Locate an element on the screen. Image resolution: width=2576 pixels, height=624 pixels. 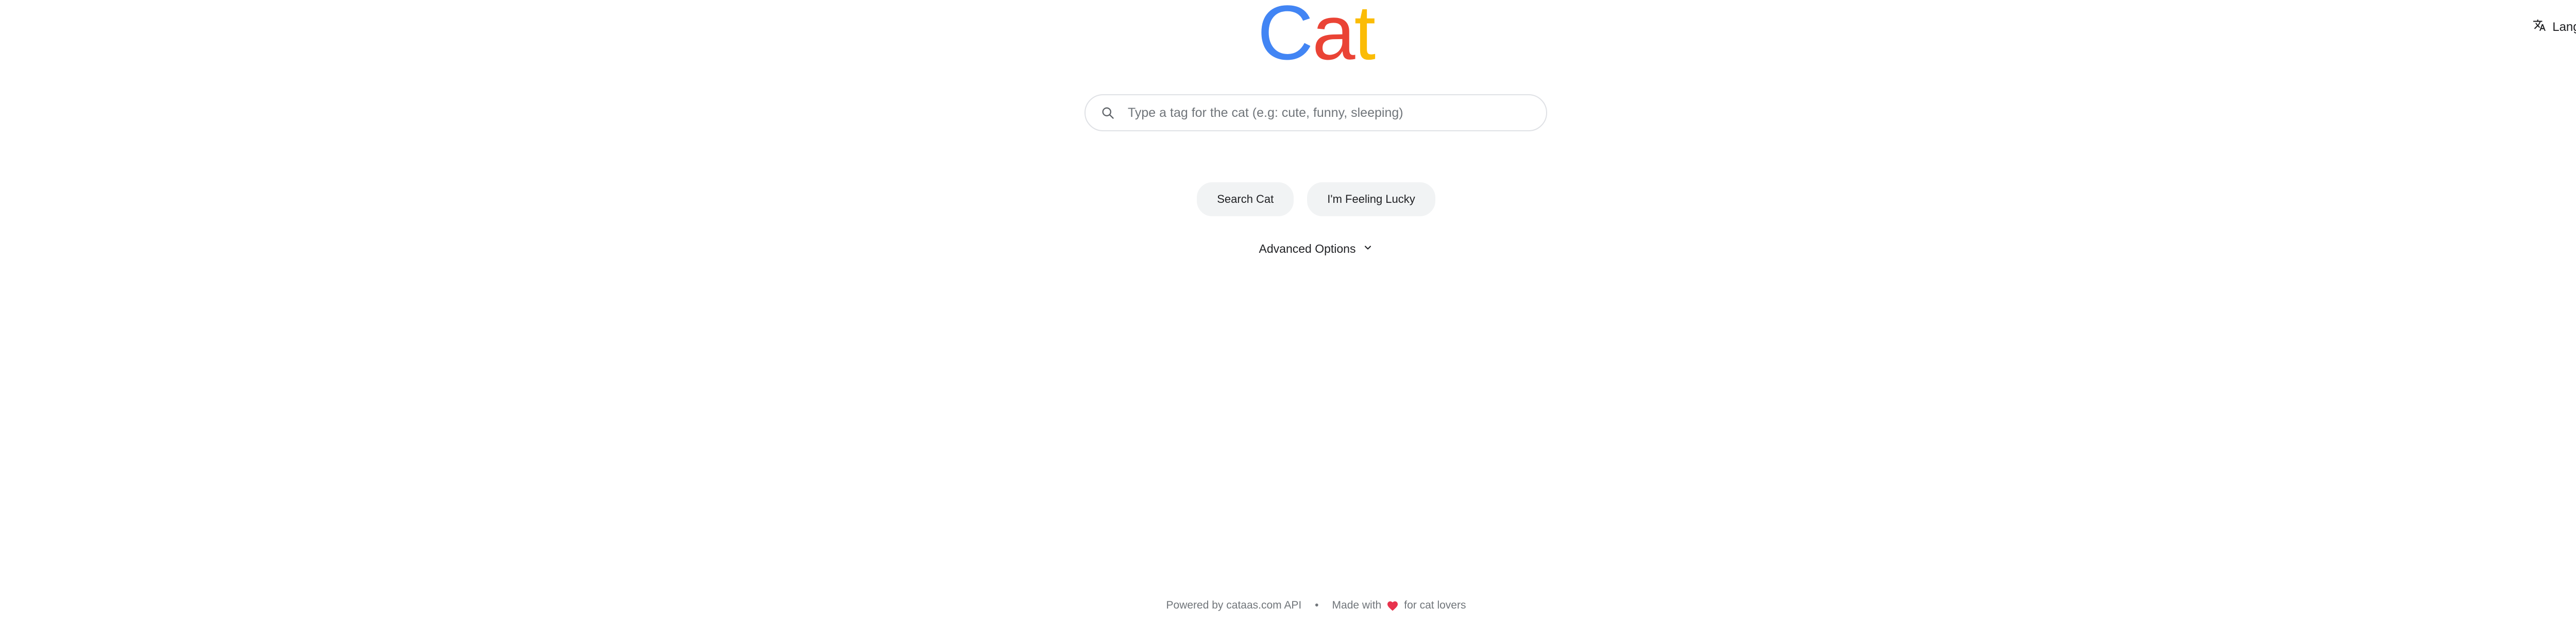
feeling-lucky-button: I'm Feeling Lucky is located at coordinates (1371, 199).